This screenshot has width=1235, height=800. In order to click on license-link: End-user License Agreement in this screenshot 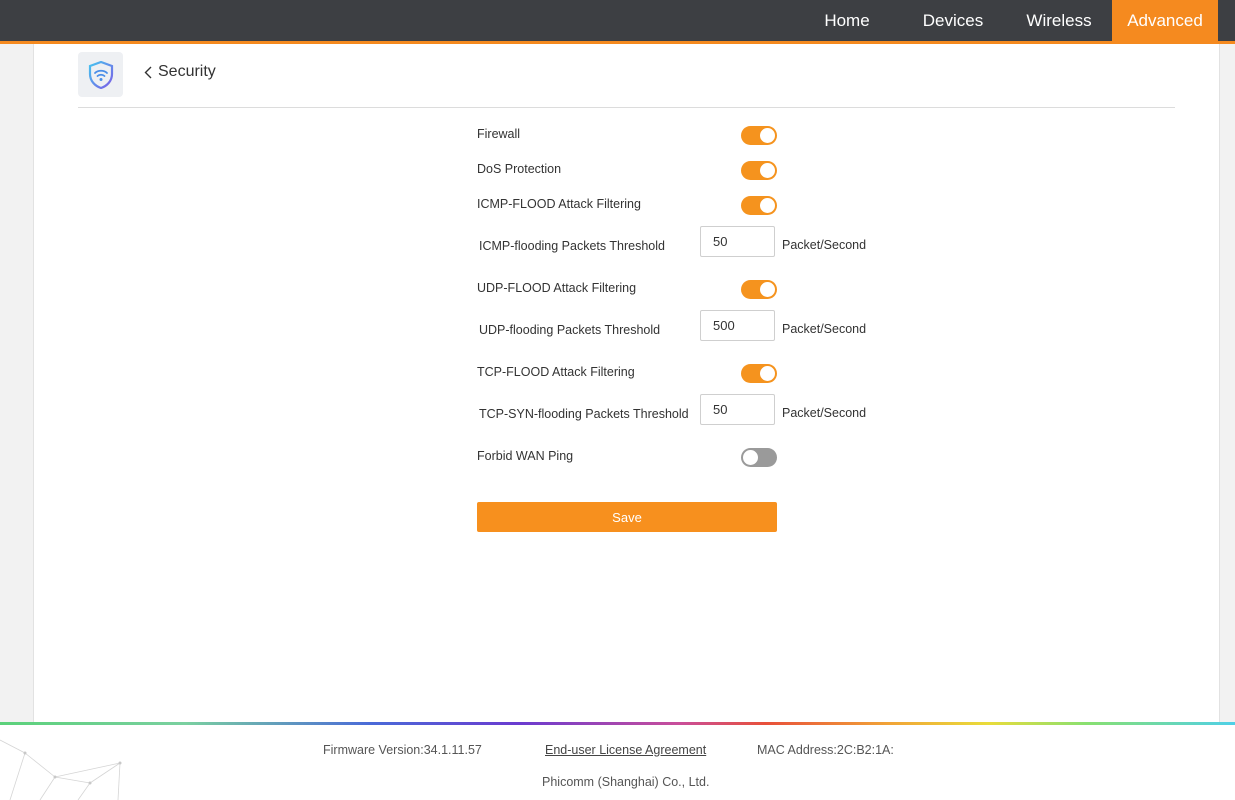, I will do `click(625, 750)`.